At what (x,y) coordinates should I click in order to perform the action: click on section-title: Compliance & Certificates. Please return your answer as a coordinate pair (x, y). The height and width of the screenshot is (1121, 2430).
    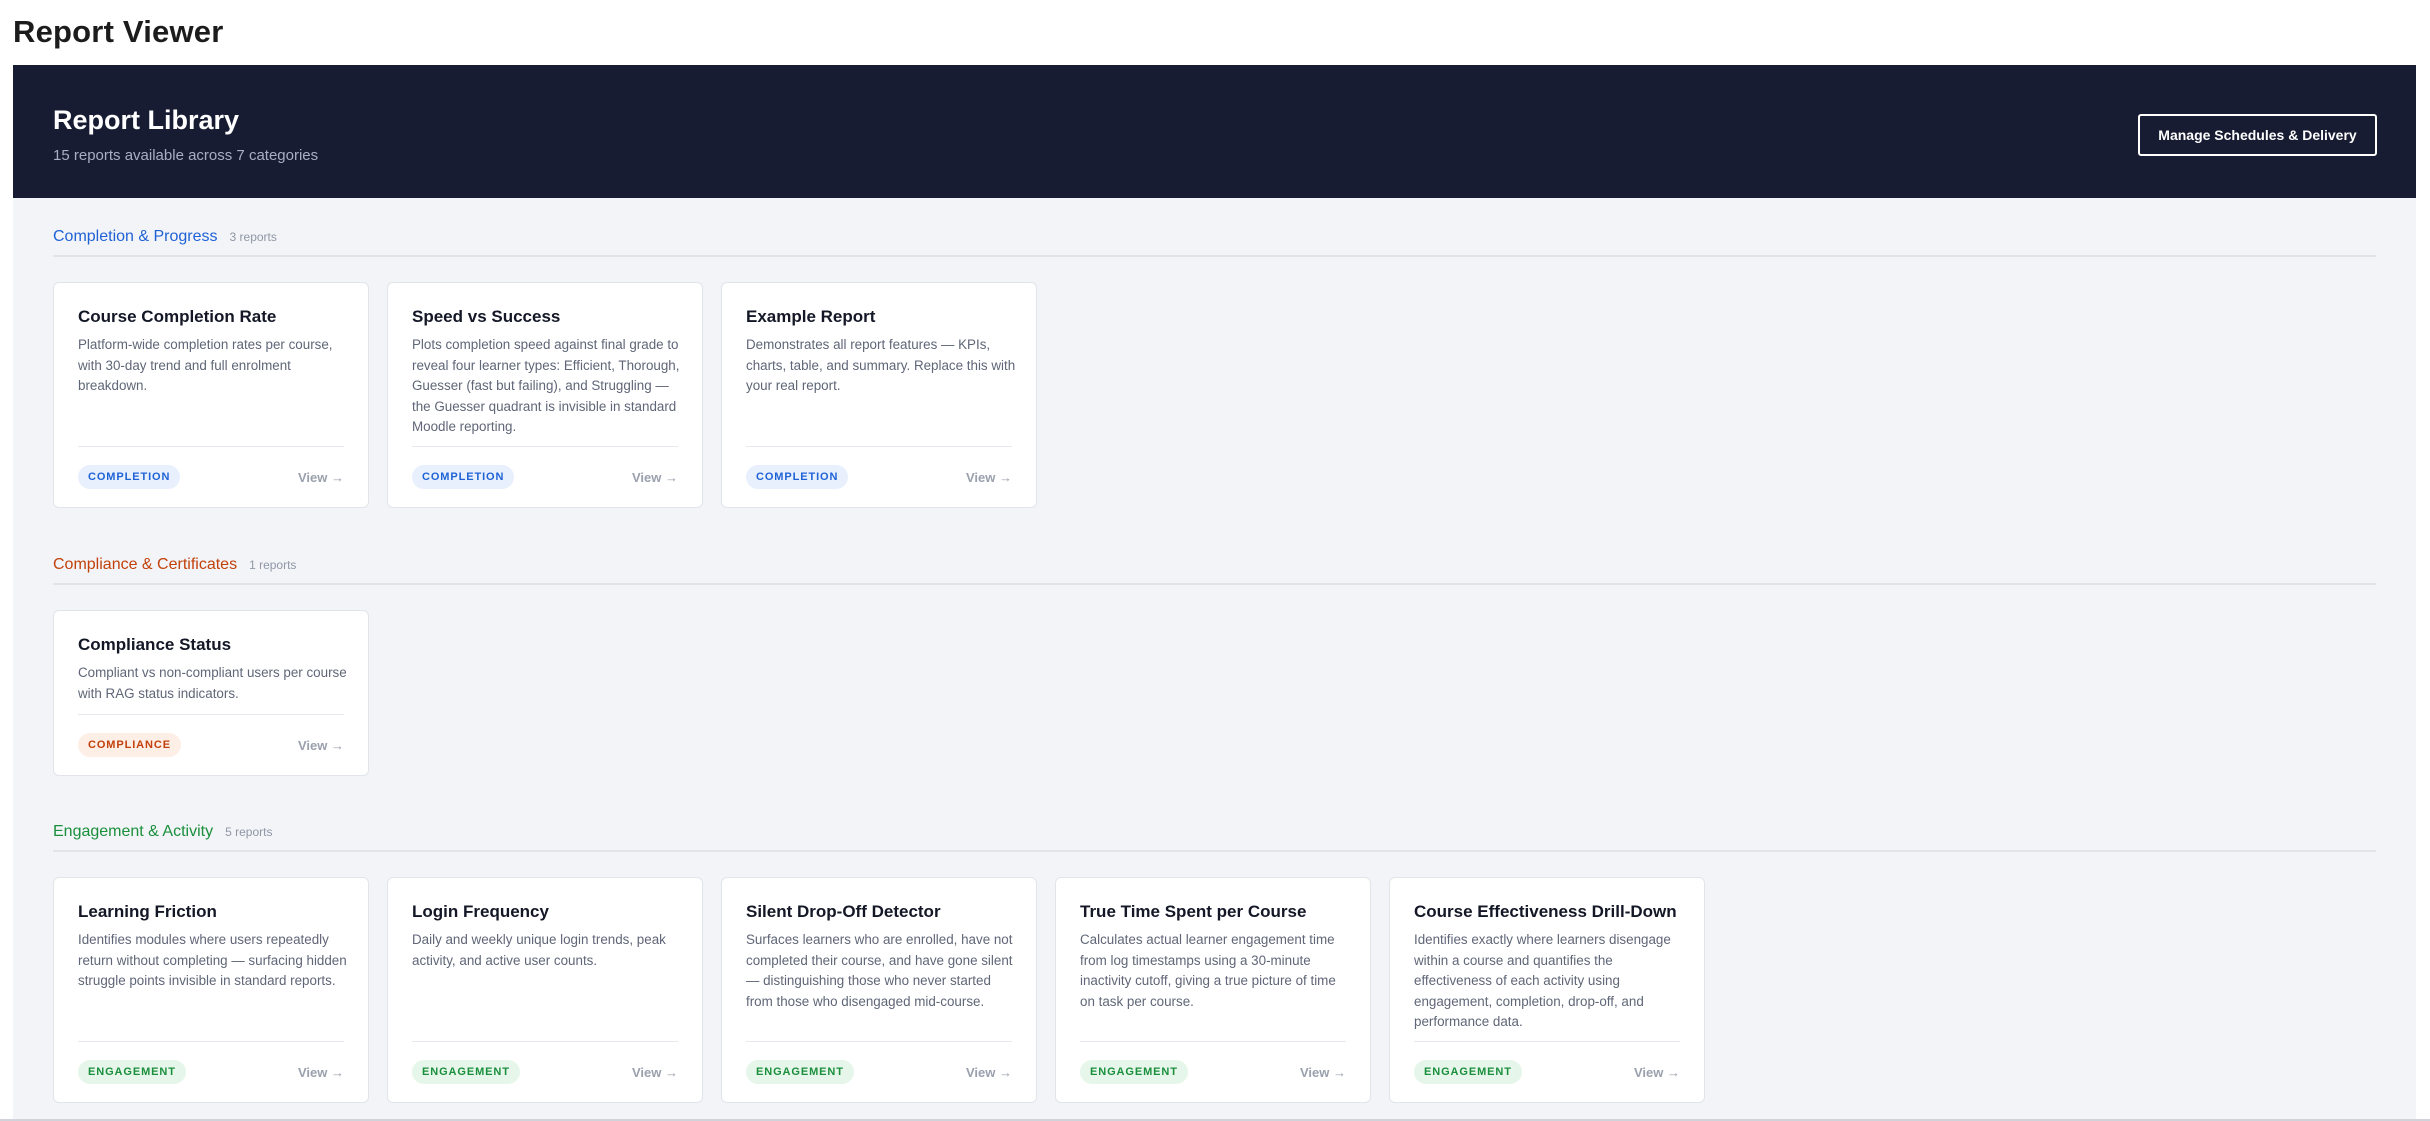
    Looking at the image, I should click on (145, 565).